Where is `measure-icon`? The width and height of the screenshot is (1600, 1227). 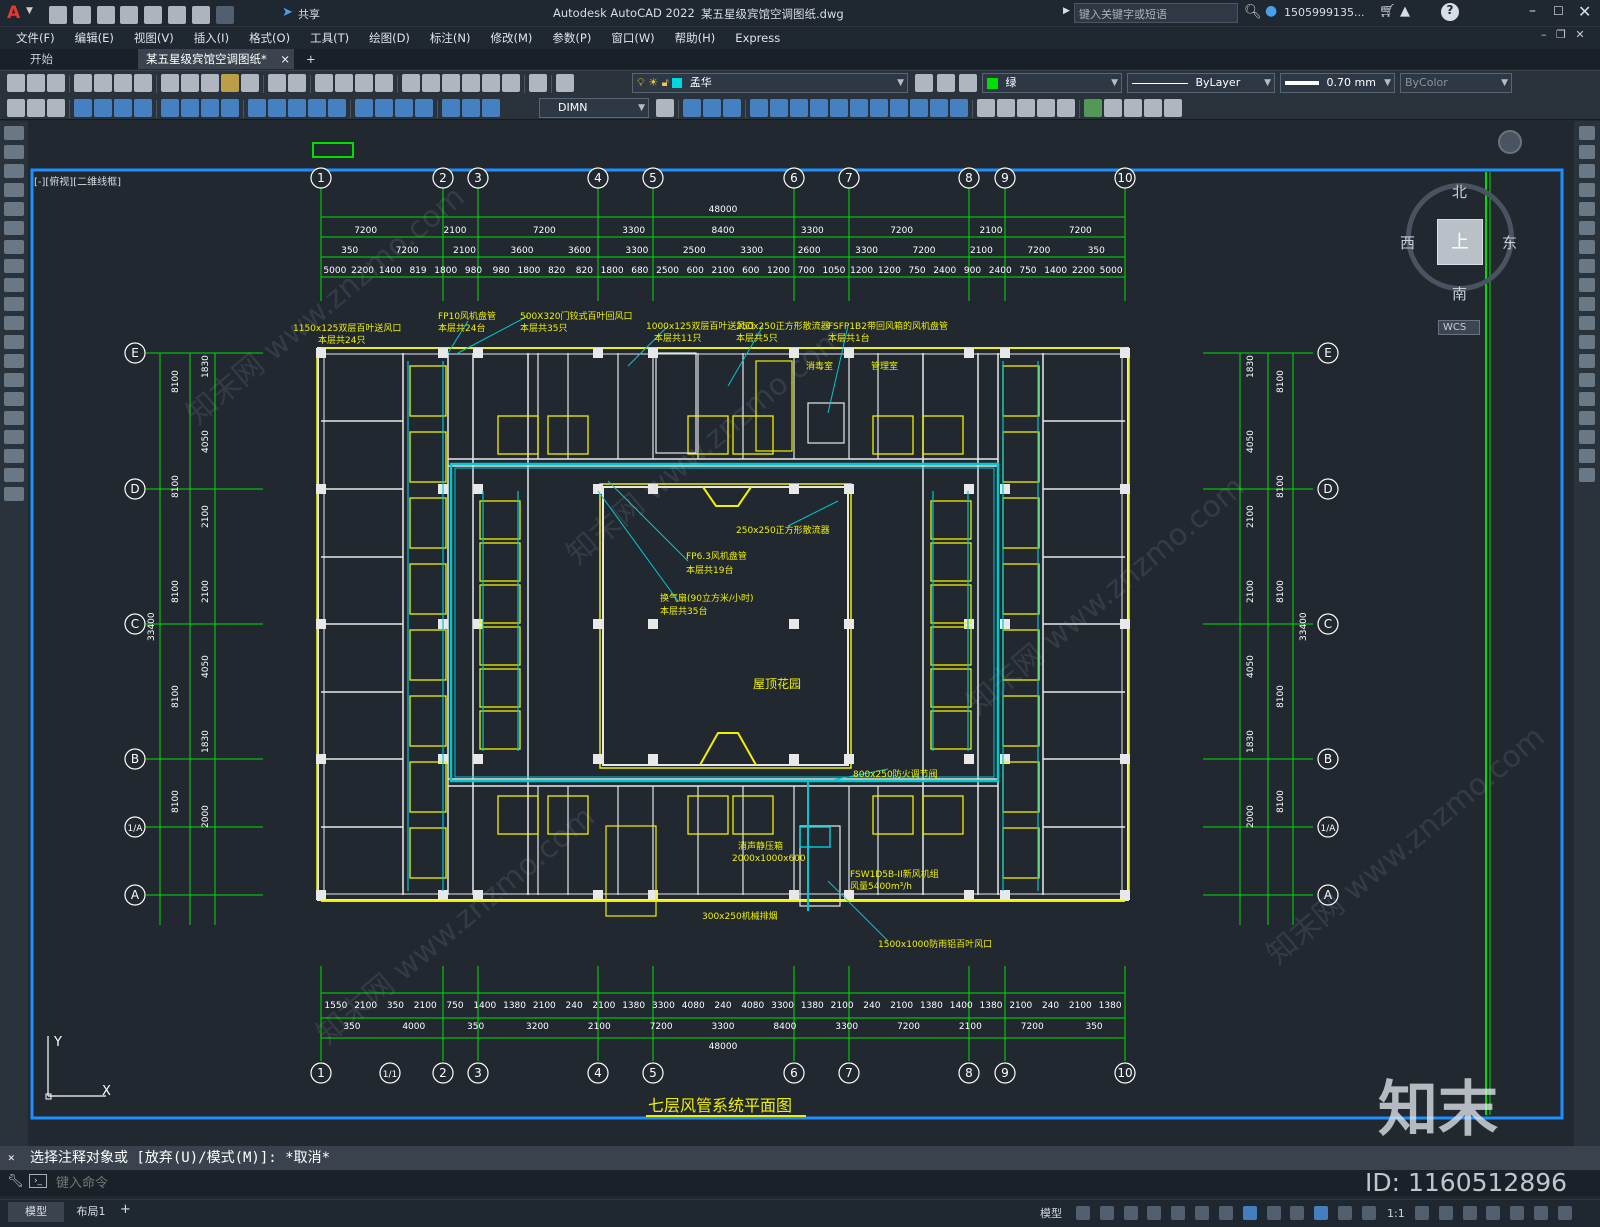
measure-icon is located at coordinates (1133, 108).